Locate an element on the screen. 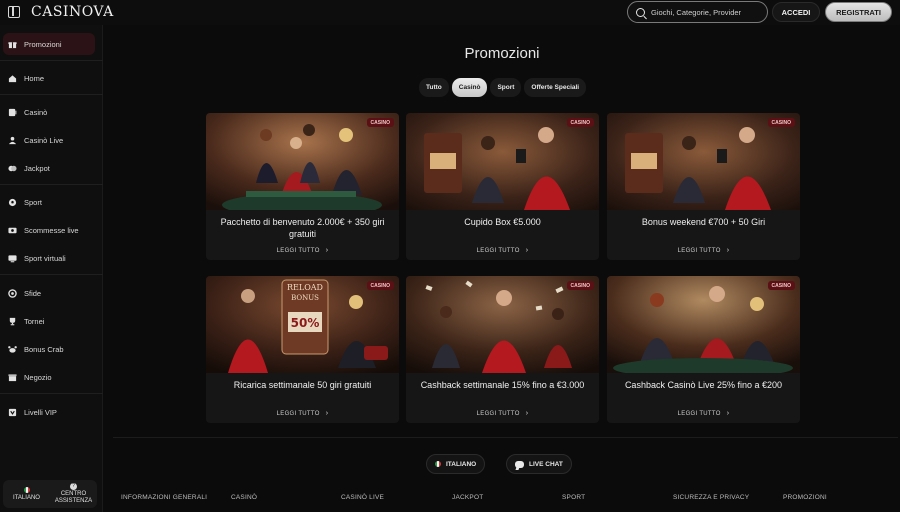  logo: CASINOVA is located at coordinates (72, 12).